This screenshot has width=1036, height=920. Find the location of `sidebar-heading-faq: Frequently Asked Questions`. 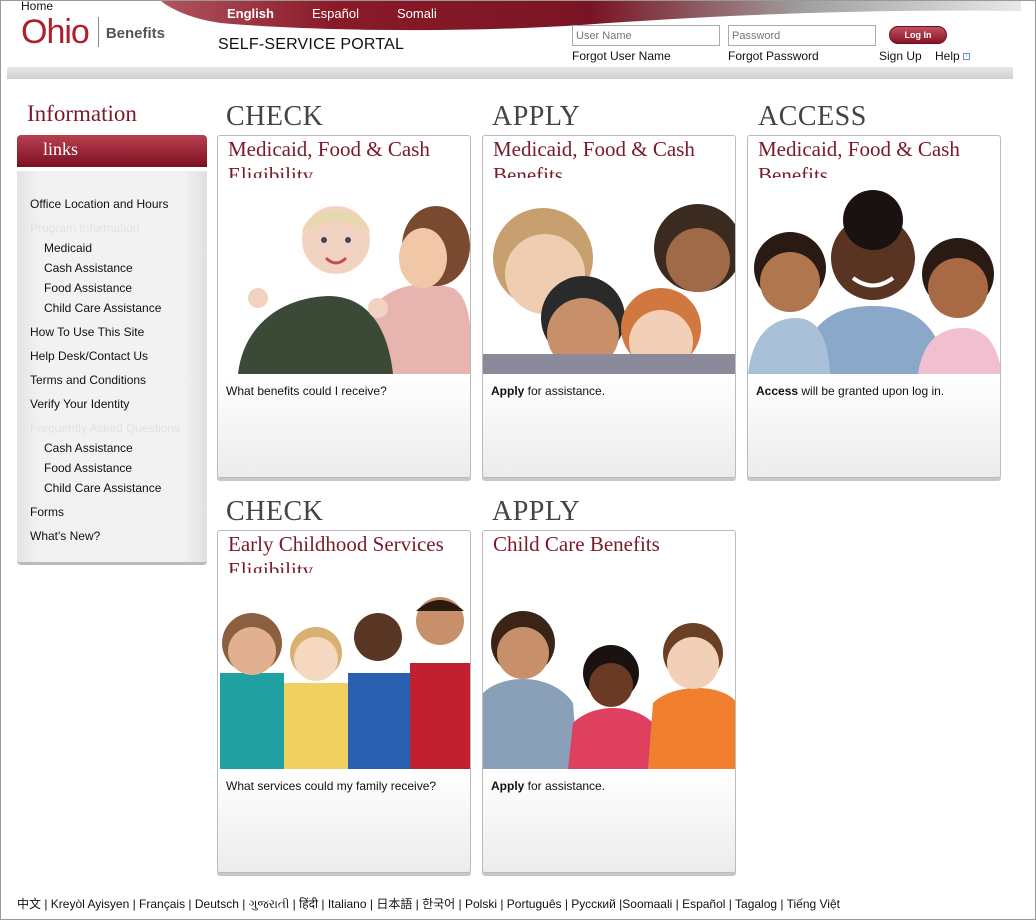

sidebar-heading-faq: Frequently Asked Questions is located at coordinates (105, 428).